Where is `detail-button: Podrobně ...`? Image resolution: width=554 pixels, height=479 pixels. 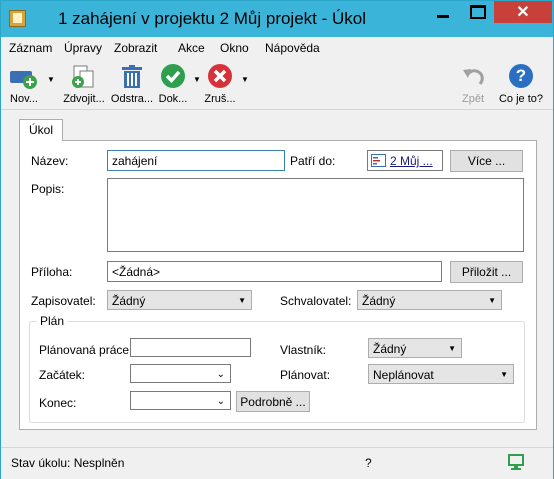
detail-button: Podrobně ... is located at coordinates (273, 401).